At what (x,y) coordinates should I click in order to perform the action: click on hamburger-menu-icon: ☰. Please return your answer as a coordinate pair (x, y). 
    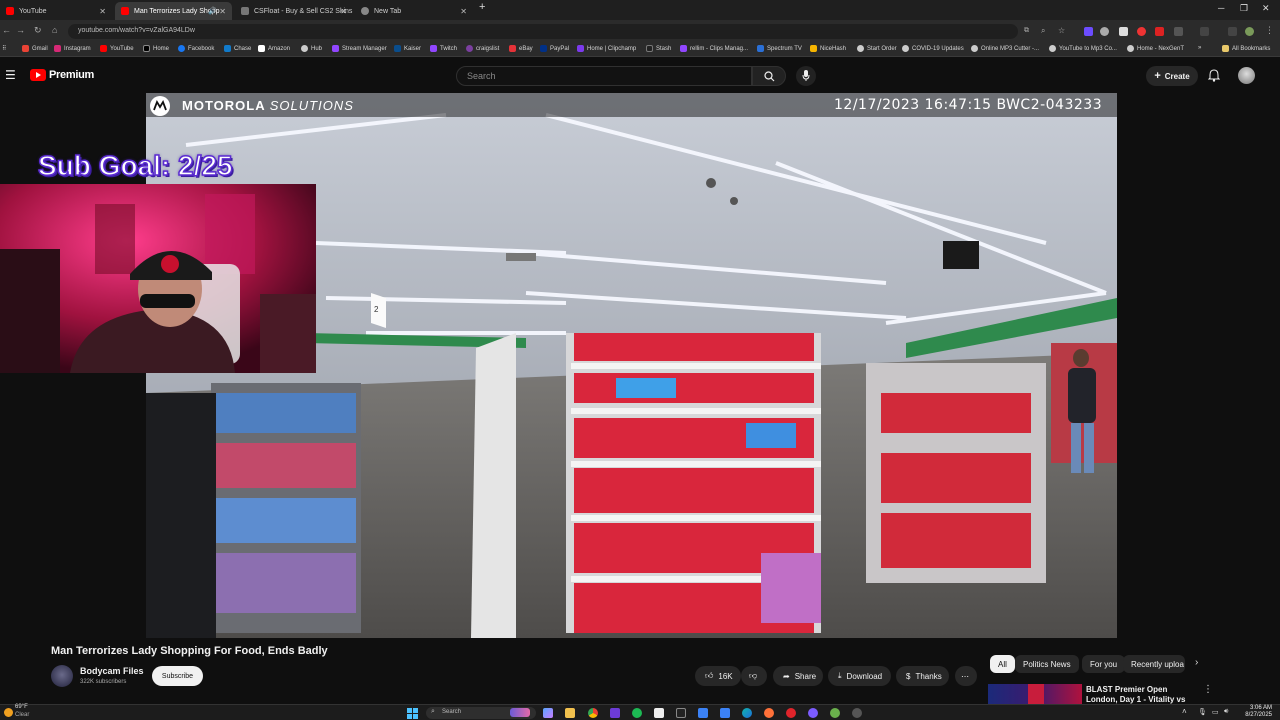
    Looking at the image, I should click on (10, 75).